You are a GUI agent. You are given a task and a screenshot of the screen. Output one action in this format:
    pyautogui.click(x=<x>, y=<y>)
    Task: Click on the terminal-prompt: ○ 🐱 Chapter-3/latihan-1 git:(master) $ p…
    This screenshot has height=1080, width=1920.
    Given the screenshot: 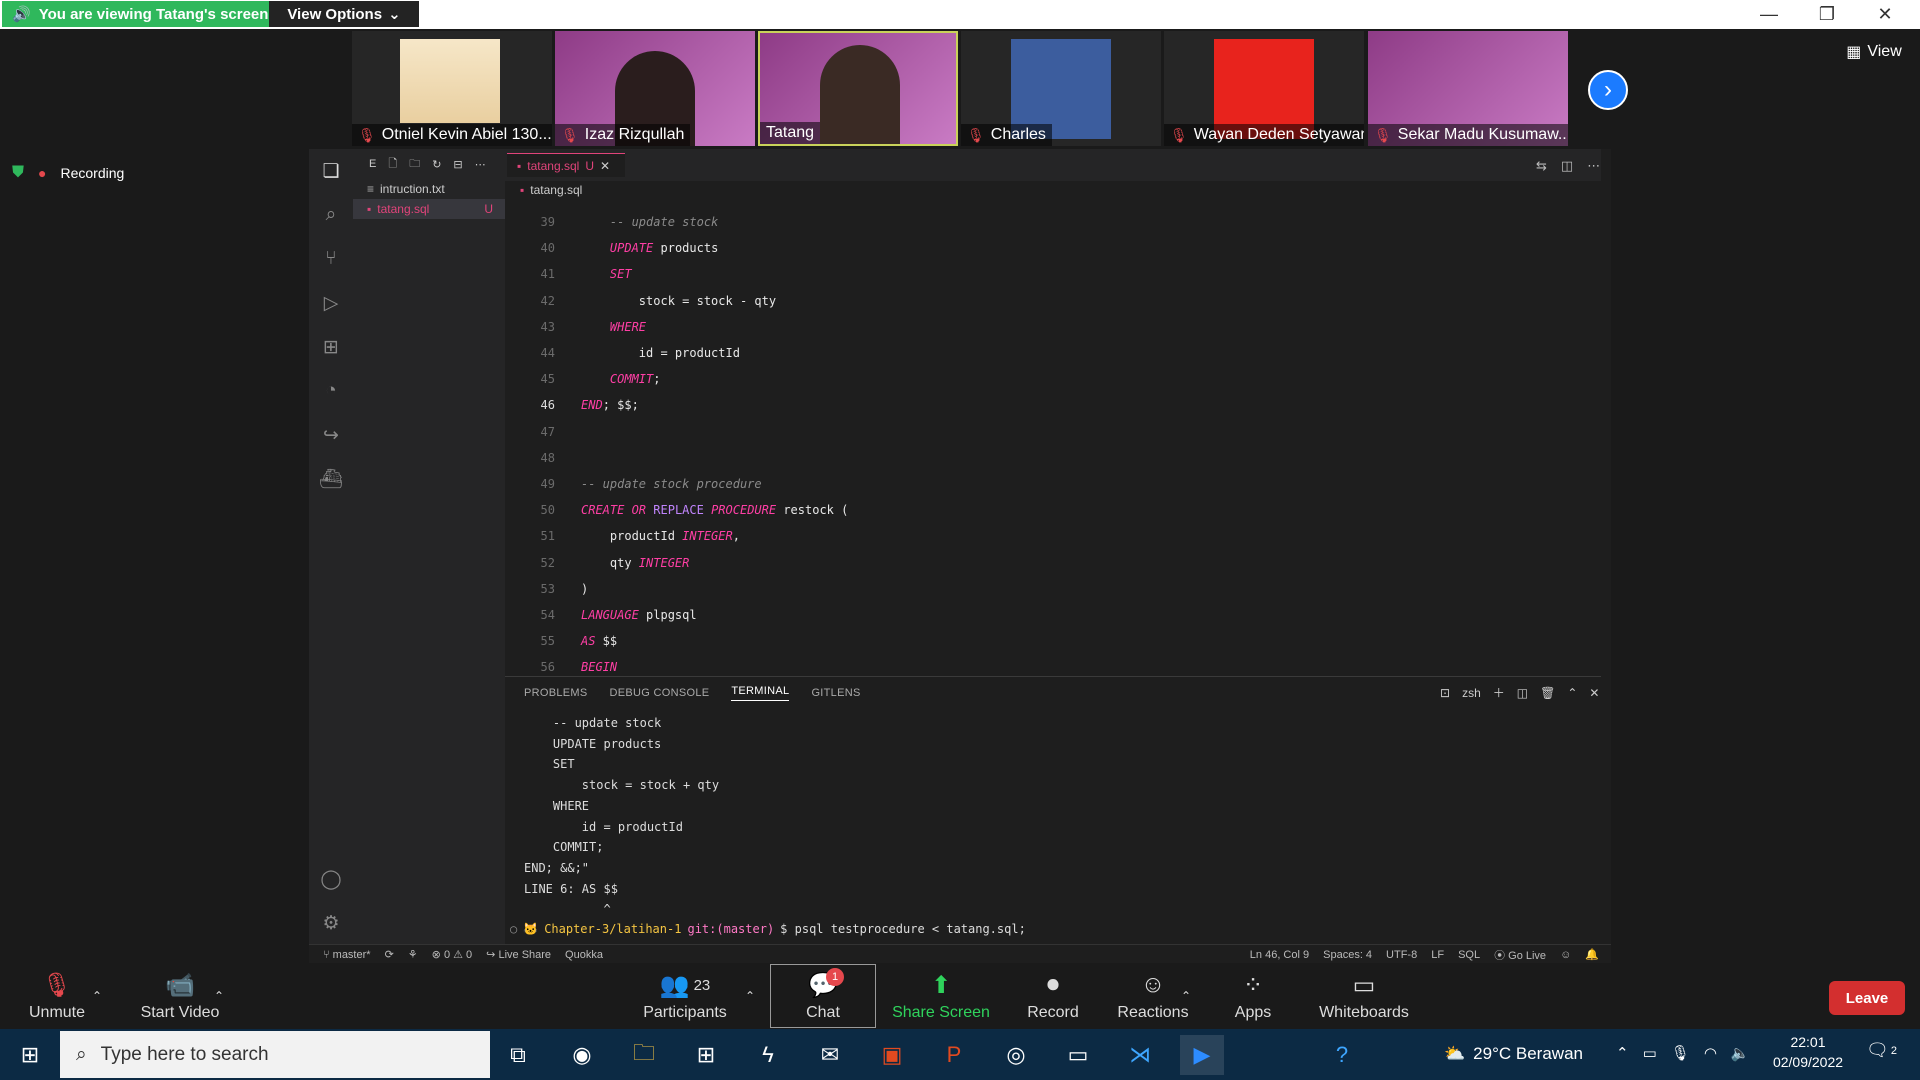 What is the action you would take?
    pyautogui.click(x=768, y=929)
    